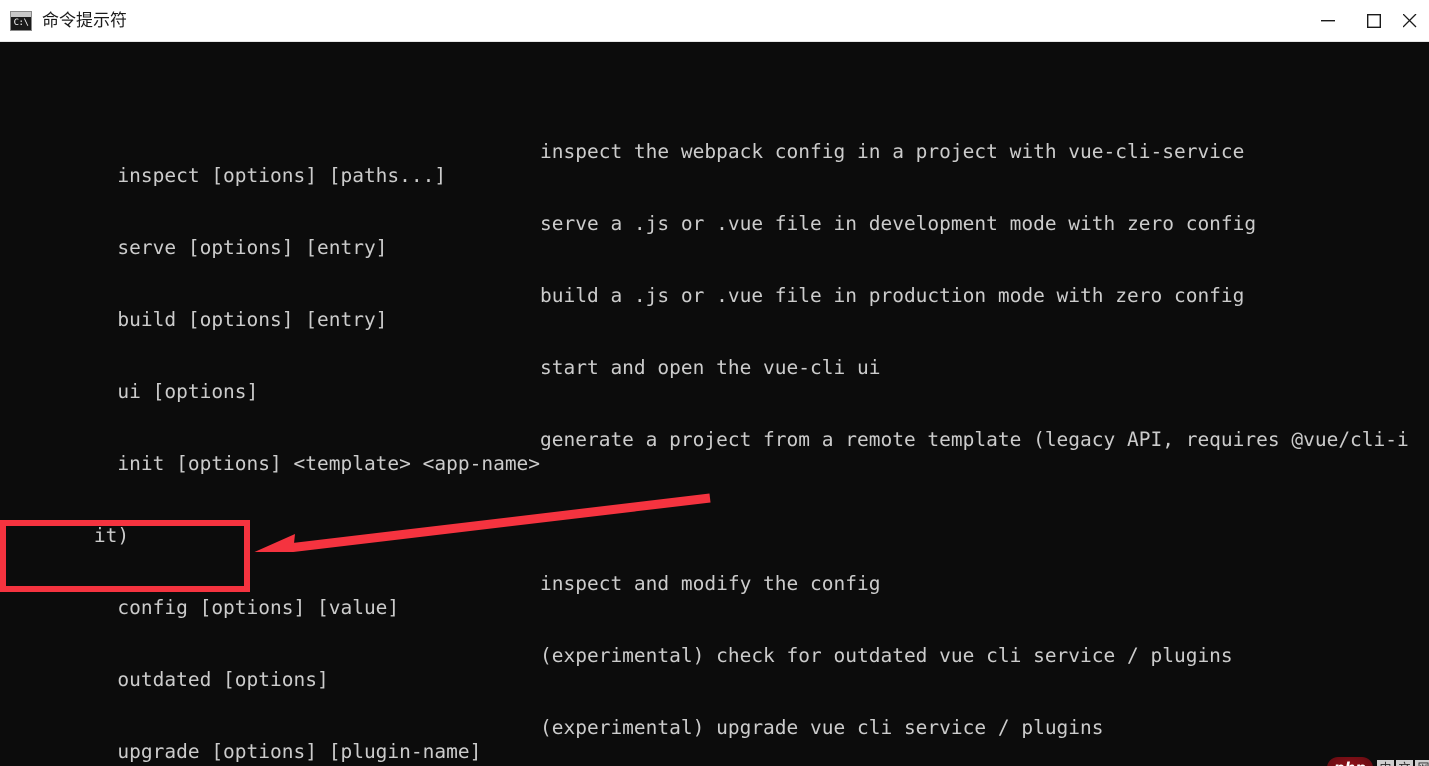 The image size is (1429, 766). I want to click on php-logo-icon: php, so click(1350, 761).